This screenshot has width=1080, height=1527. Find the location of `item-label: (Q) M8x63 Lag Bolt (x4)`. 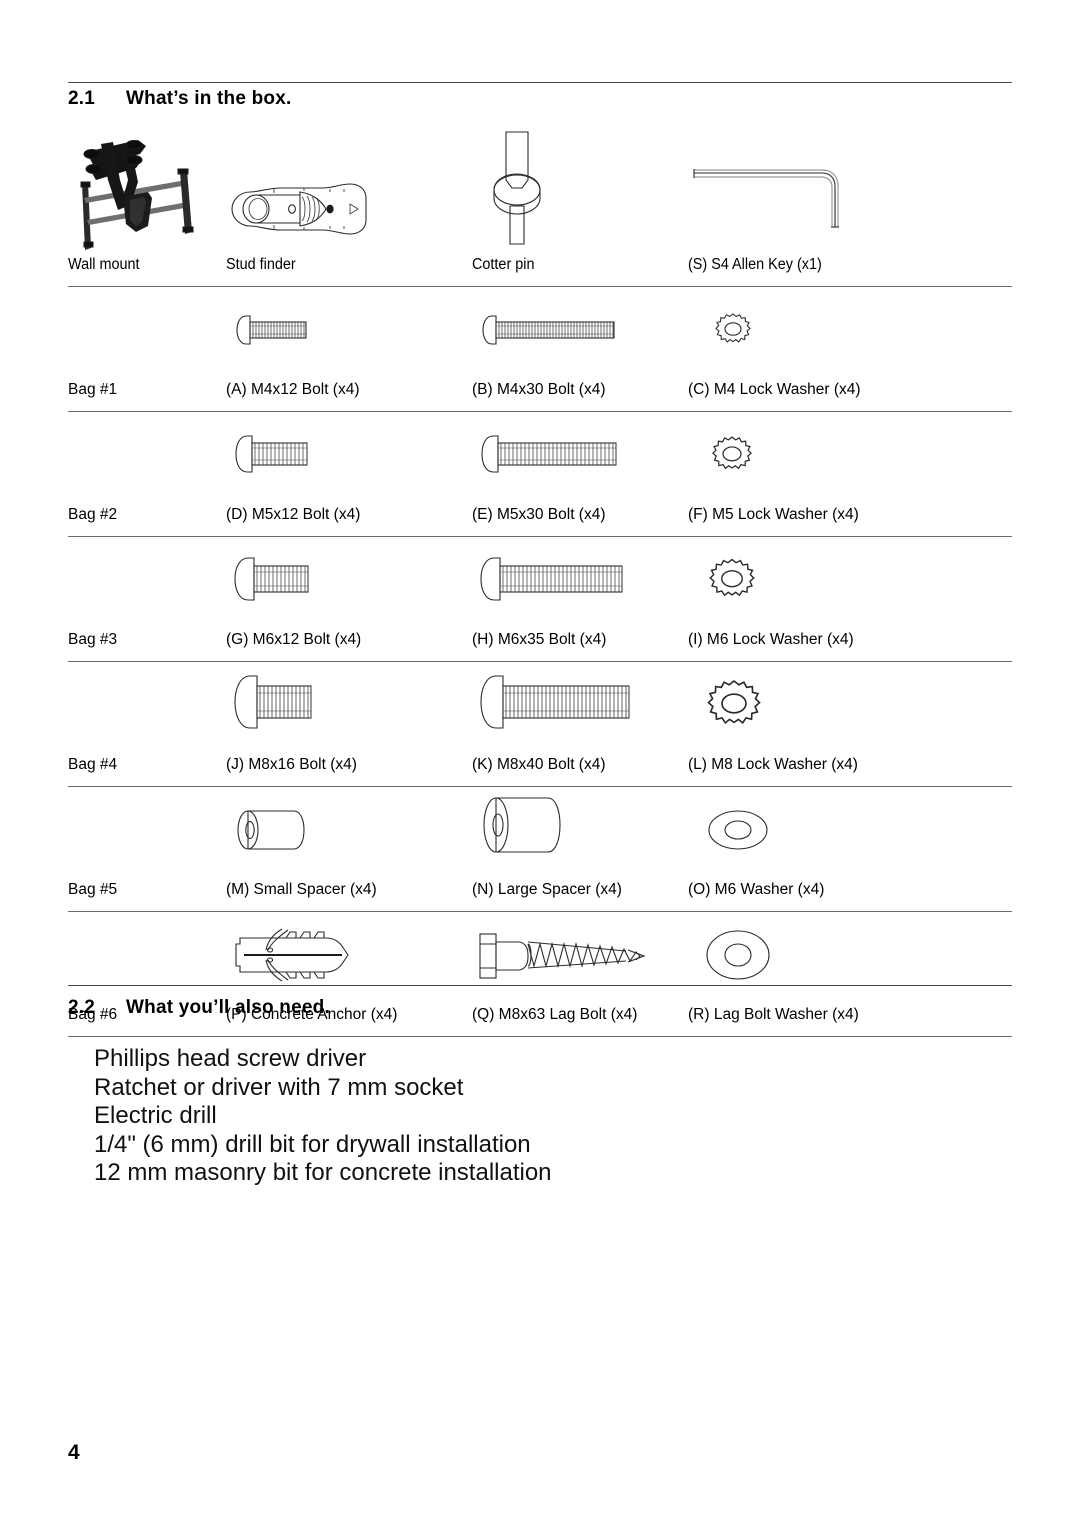

item-label: (Q) M8x63 Lag Bolt (x4) is located at coordinates (555, 1014).